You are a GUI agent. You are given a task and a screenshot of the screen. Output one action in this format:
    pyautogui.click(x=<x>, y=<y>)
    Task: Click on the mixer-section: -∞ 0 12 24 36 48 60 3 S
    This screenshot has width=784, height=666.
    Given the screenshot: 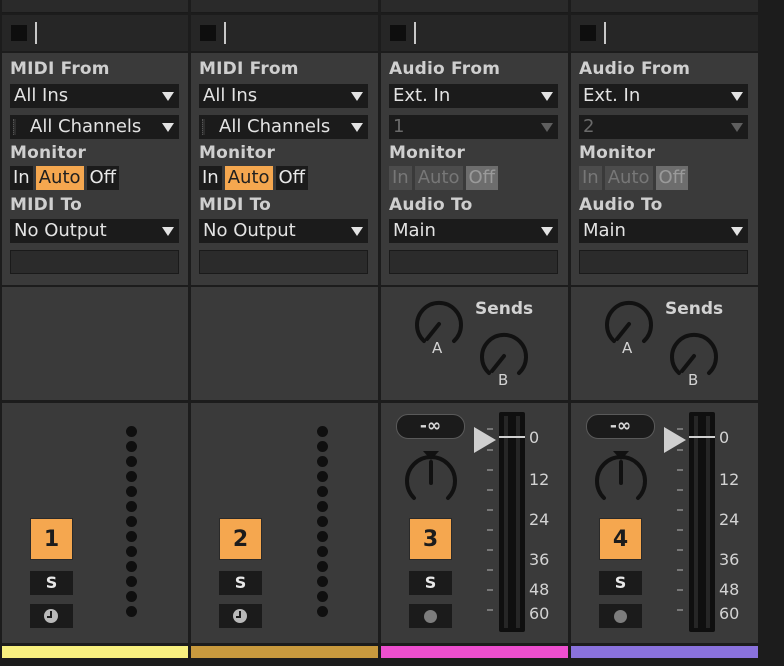 What is the action you would take?
    pyautogui.click(x=474, y=523)
    